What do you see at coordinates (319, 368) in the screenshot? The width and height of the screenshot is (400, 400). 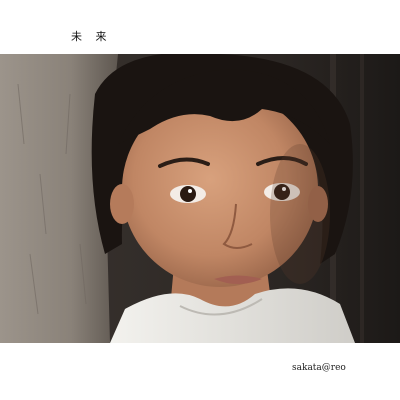 I see `photo-credit: sakata@reo` at bounding box center [319, 368].